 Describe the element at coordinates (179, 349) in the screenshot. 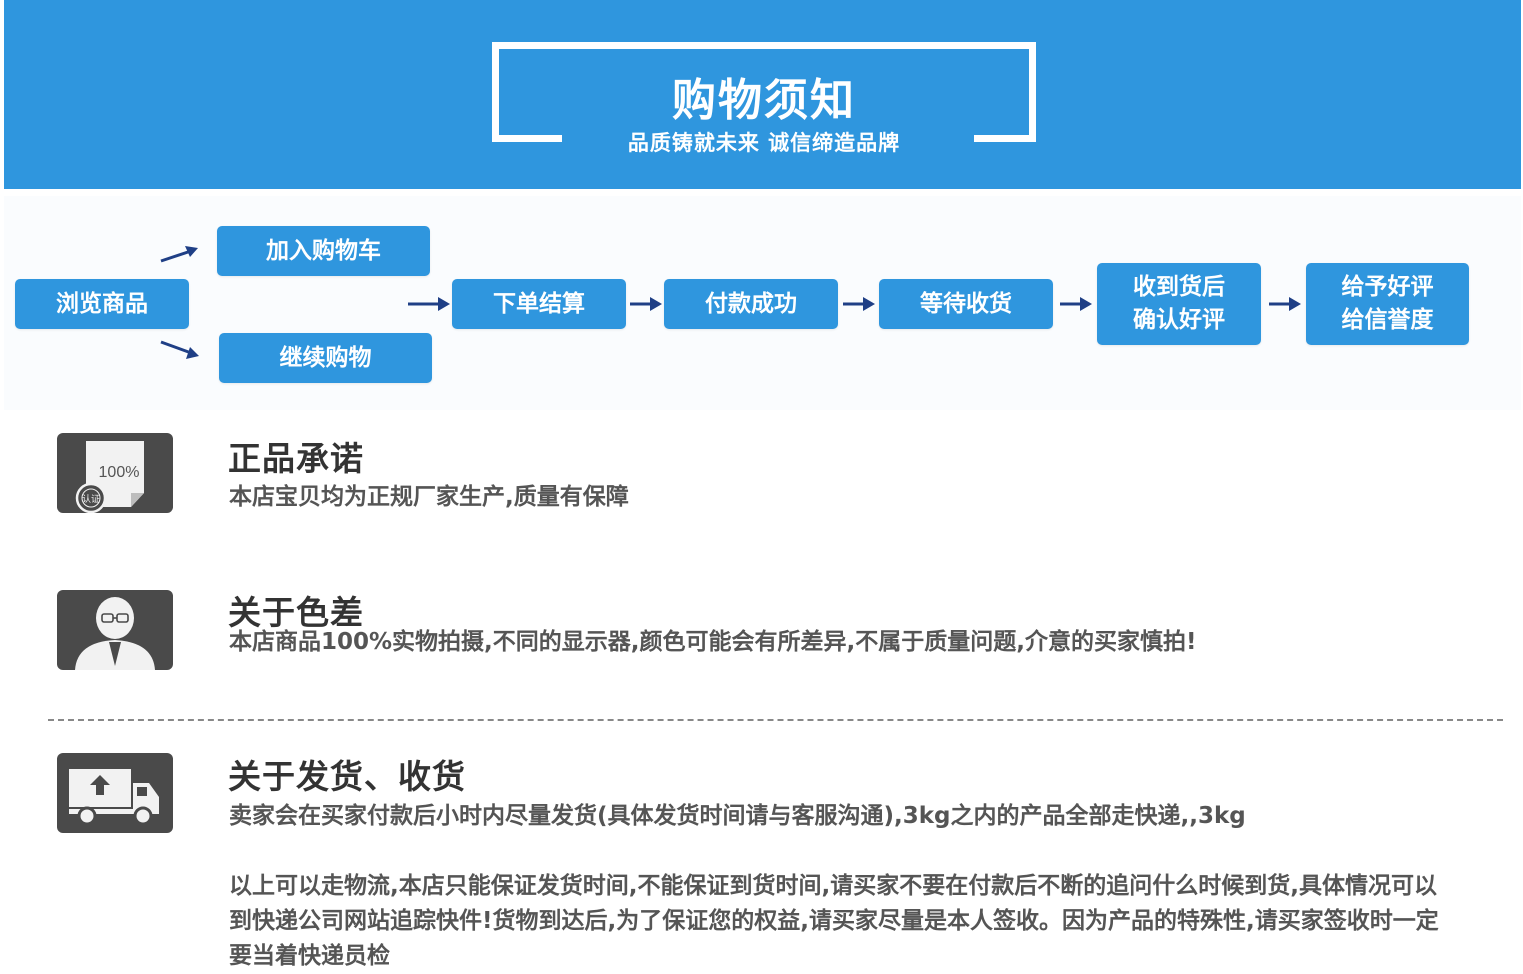

I see `arrow-down-right-icon` at that location.